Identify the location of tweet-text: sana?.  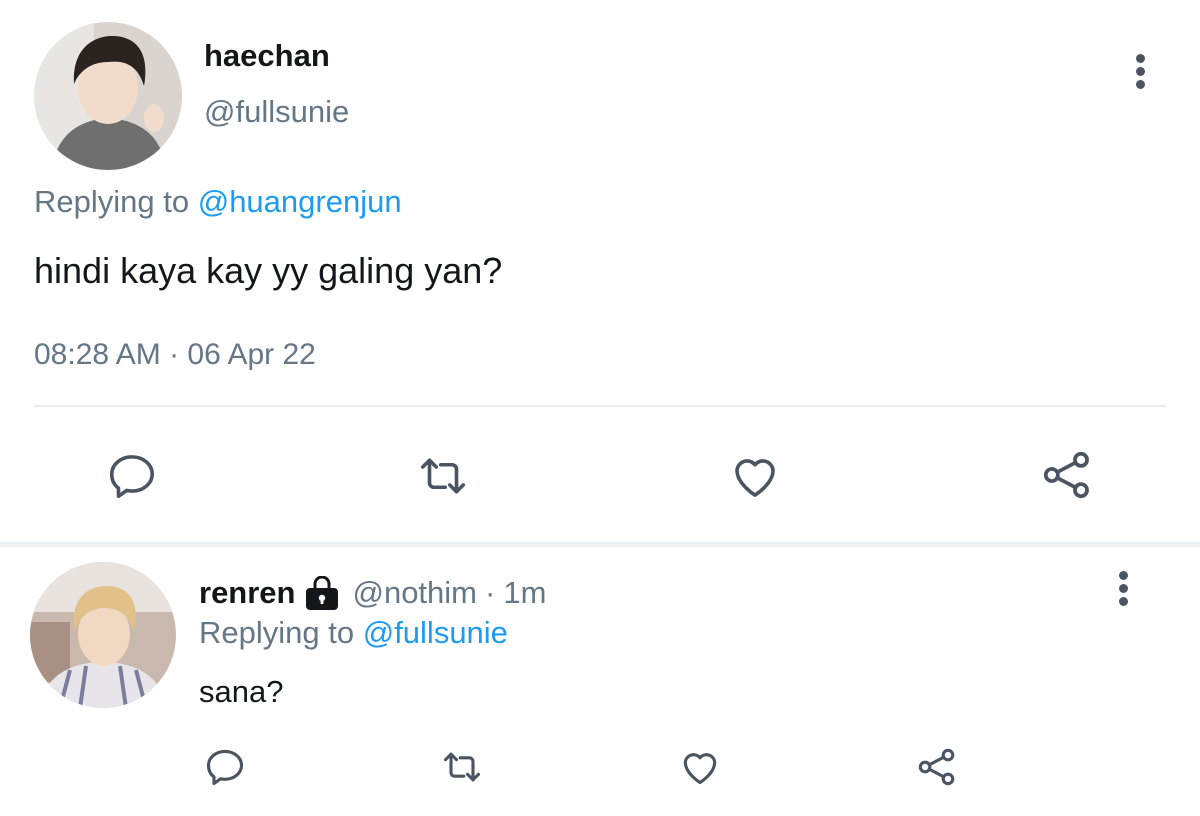
(241, 691).